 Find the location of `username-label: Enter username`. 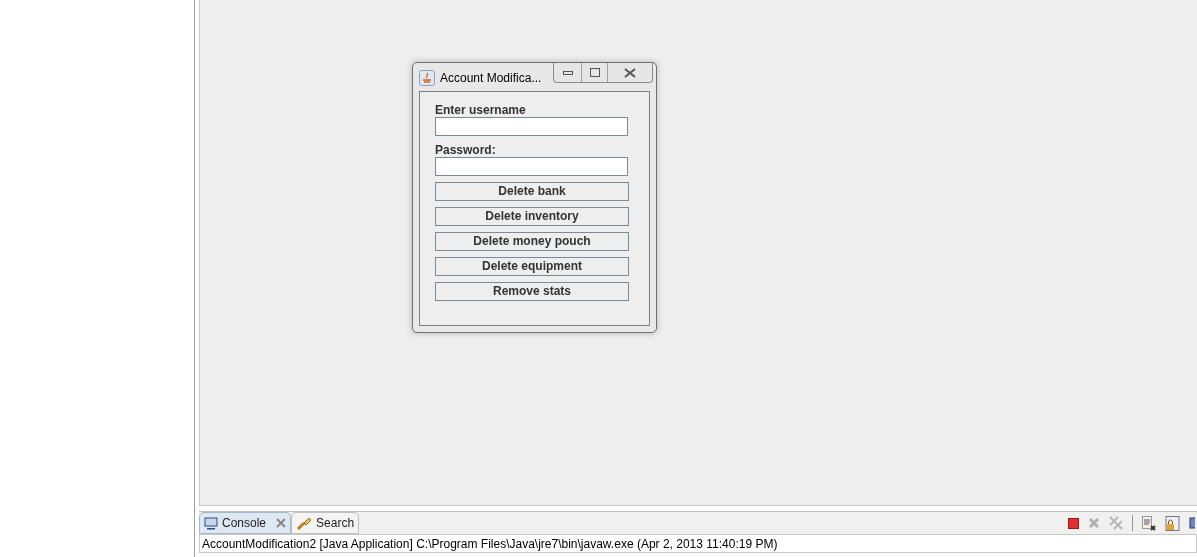

username-label: Enter username is located at coordinates (481, 110).